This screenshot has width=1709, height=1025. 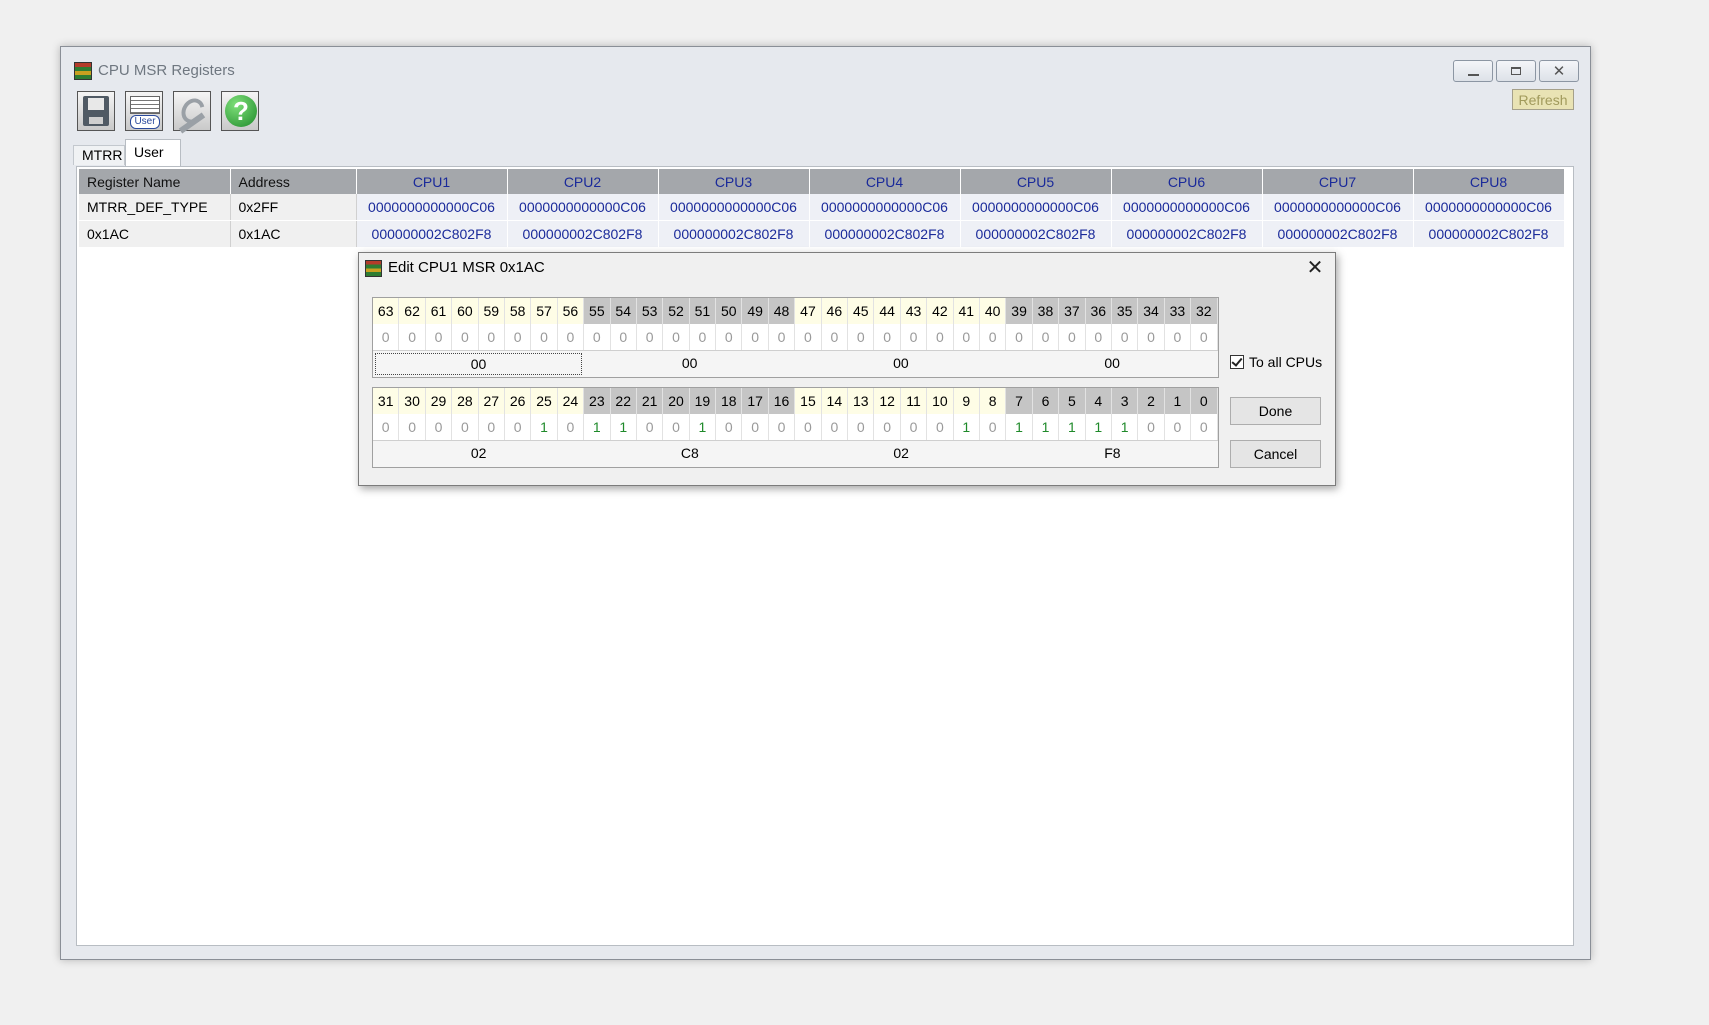 What do you see at coordinates (1276, 362) in the screenshot?
I see `to-all-cpus-checkbox: To all CPUs` at bounding box center [1276, 362].